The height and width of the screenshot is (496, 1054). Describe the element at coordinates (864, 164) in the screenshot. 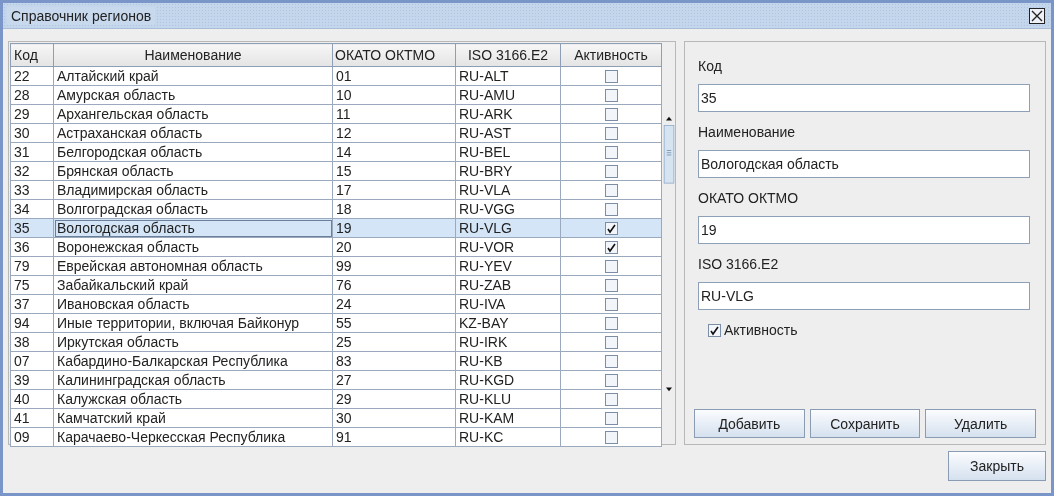

I see `input-field: Вологодская область` at that location.